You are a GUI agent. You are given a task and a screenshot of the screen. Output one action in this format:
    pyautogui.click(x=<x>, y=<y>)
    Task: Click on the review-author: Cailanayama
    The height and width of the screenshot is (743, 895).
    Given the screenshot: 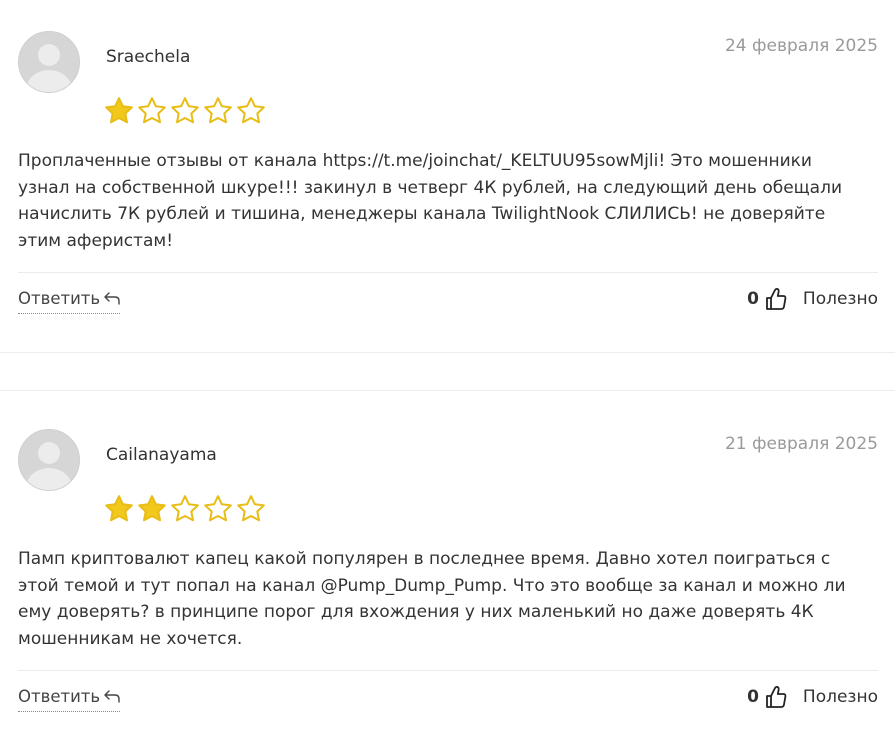 What is the action you would take?
    pyautogui.click(x=161, y=455)
    